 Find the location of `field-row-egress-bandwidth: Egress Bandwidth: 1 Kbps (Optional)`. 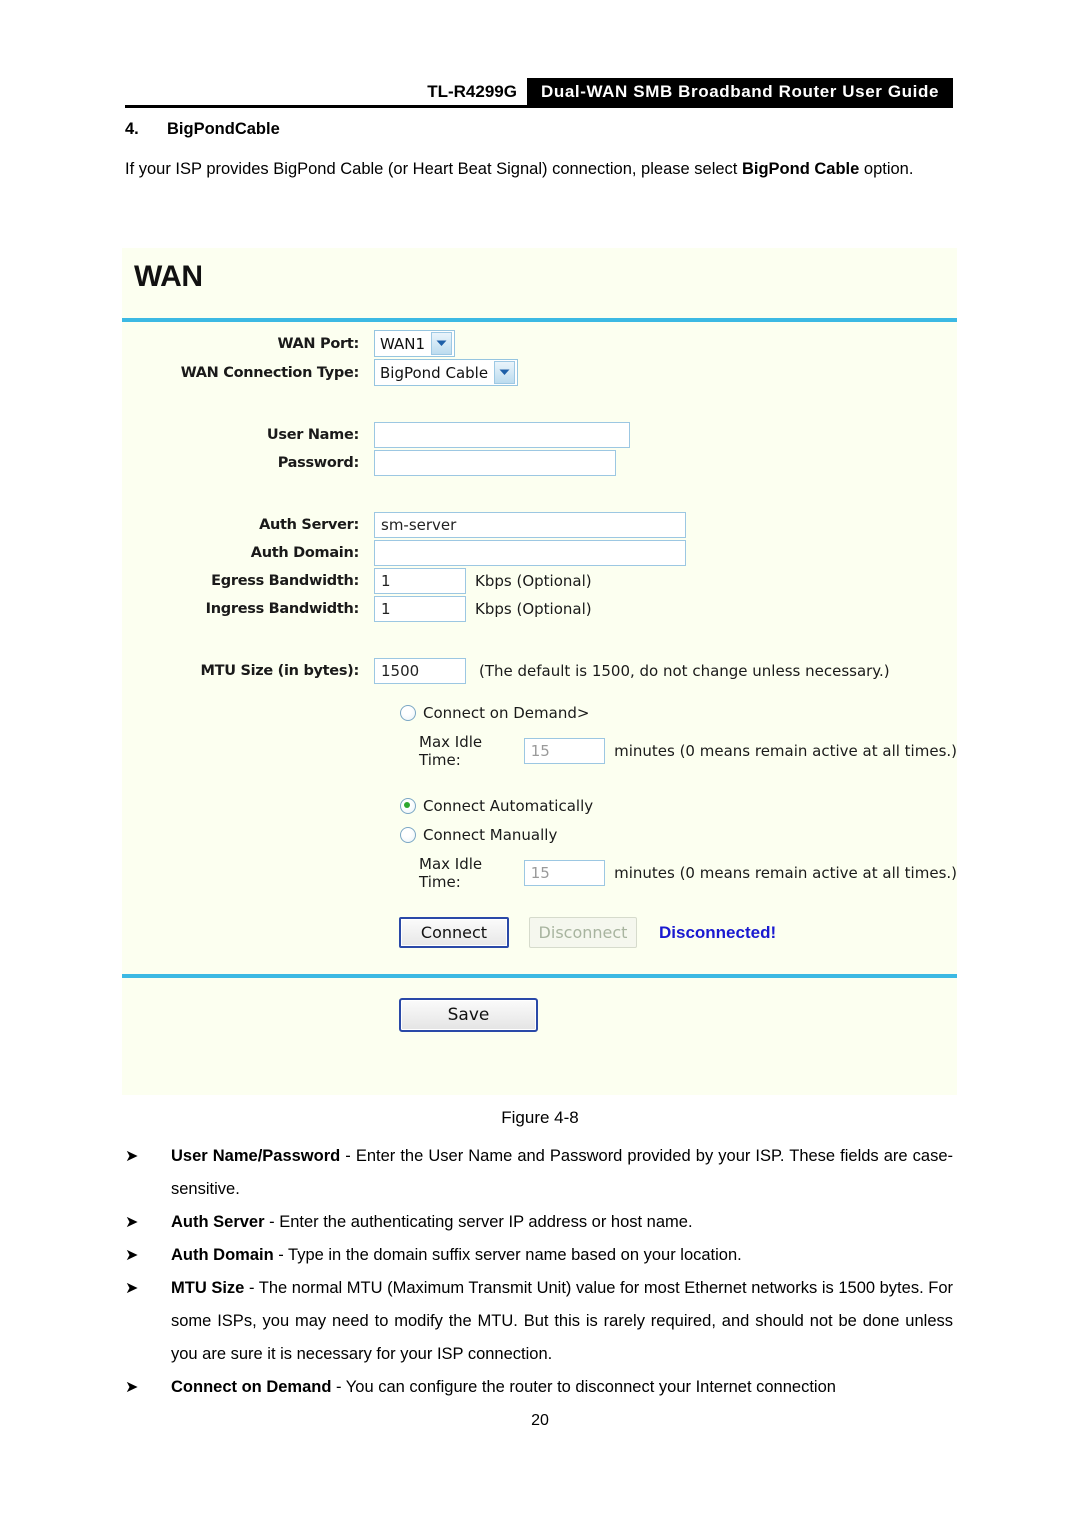

field-row-egress-bandwidth: Egress Bandwidth: 1 Kbps (Optional) is located at coordinates (539, 581).